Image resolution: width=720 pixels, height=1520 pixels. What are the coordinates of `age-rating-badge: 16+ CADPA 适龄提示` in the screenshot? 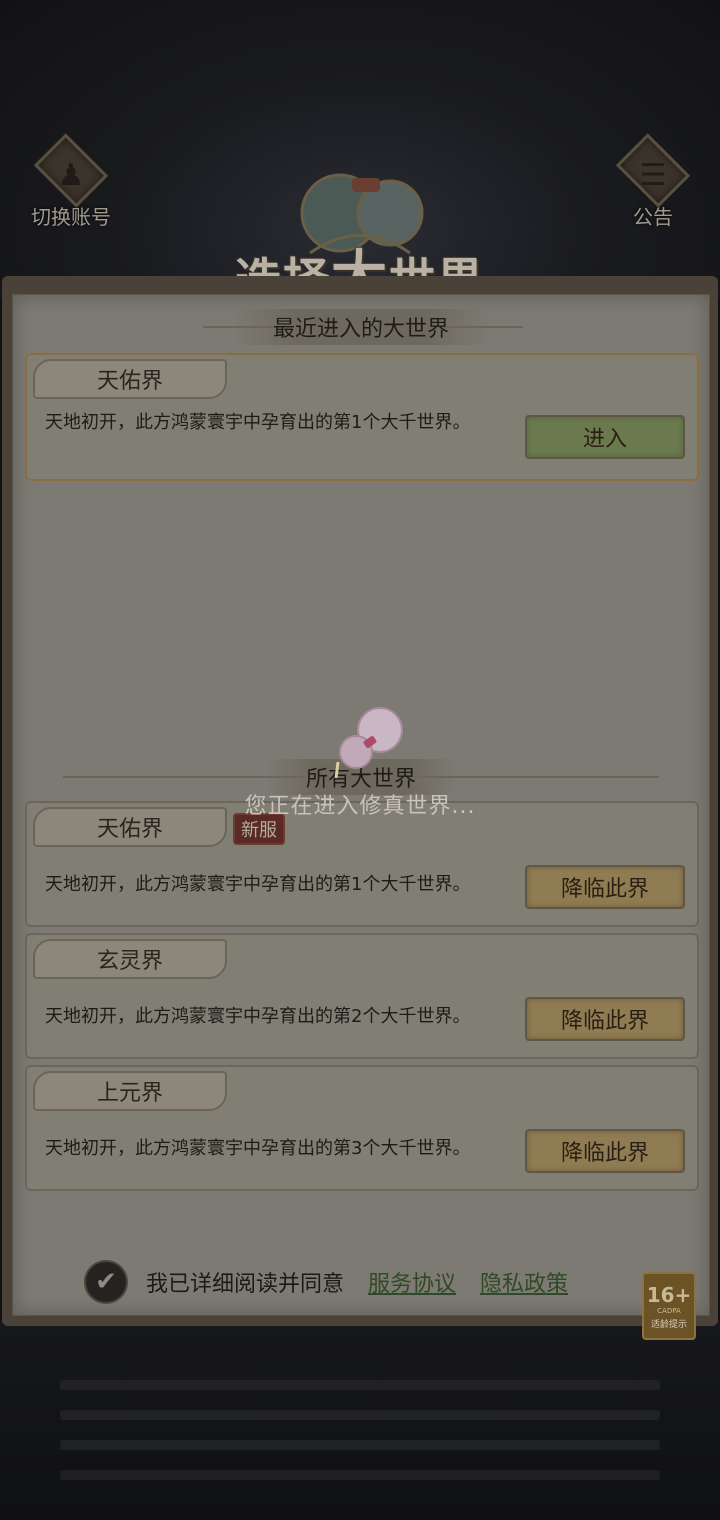 It's located at (669, 1306).